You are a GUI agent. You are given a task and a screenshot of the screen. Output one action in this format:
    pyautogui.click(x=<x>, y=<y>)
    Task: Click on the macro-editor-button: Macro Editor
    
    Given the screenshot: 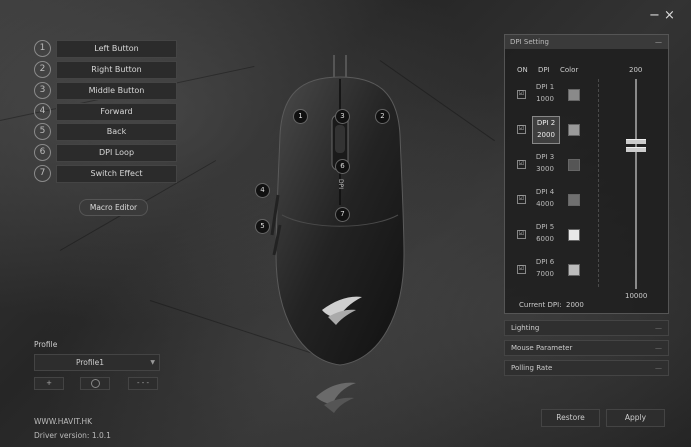 What is the action you would take?
    pyautogui.click(x=113, y=207)
    